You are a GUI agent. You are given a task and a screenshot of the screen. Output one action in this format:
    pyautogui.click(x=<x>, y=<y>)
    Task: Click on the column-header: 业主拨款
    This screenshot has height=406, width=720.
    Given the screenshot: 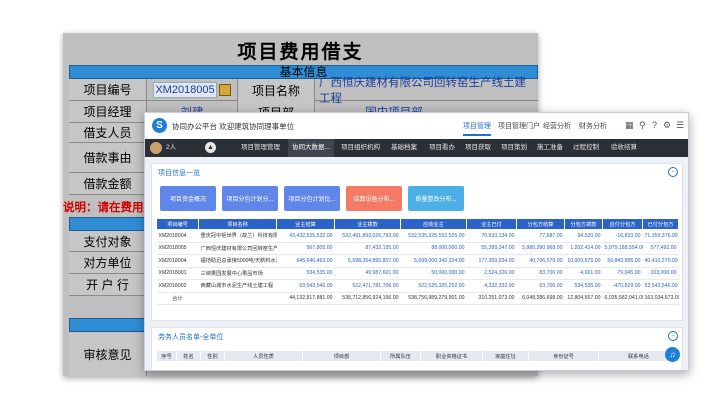 What is the action you would take?
    pyautogui.click(x=367, y=224)
    